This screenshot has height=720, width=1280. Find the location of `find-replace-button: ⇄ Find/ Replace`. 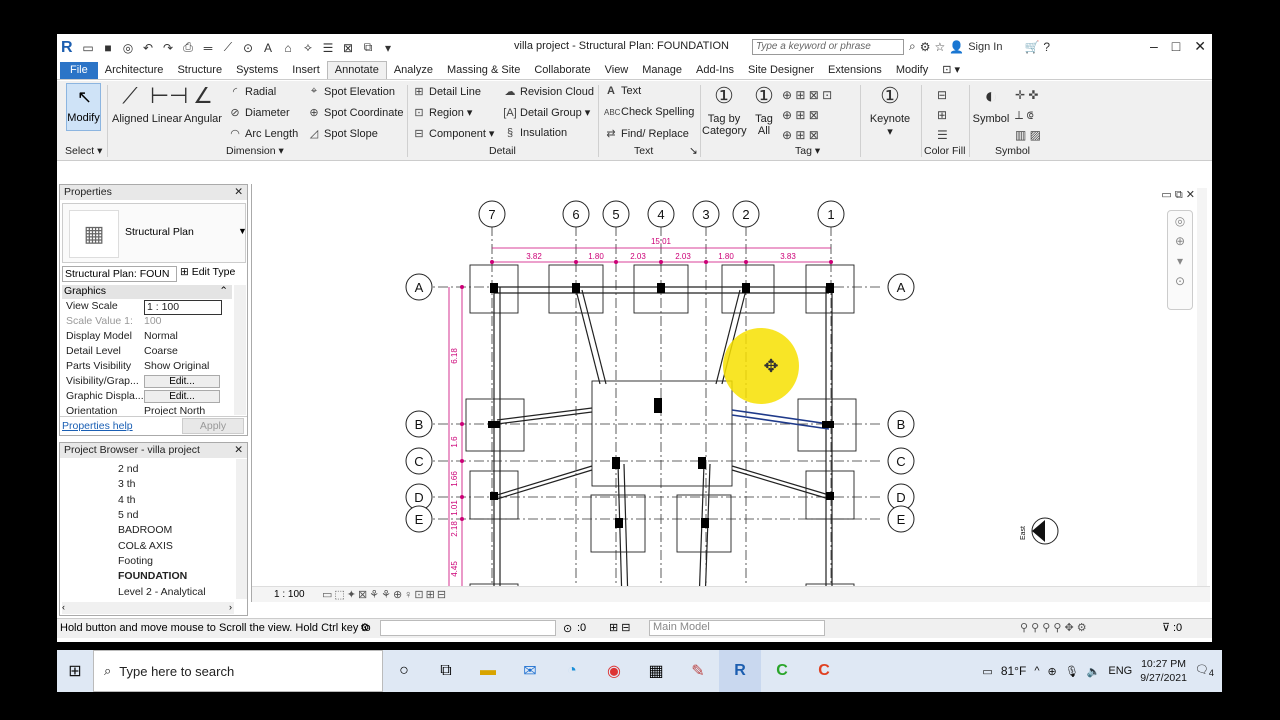

find-replace-button: ⇄ Find/ Replace is located at coordinates (646, 134).